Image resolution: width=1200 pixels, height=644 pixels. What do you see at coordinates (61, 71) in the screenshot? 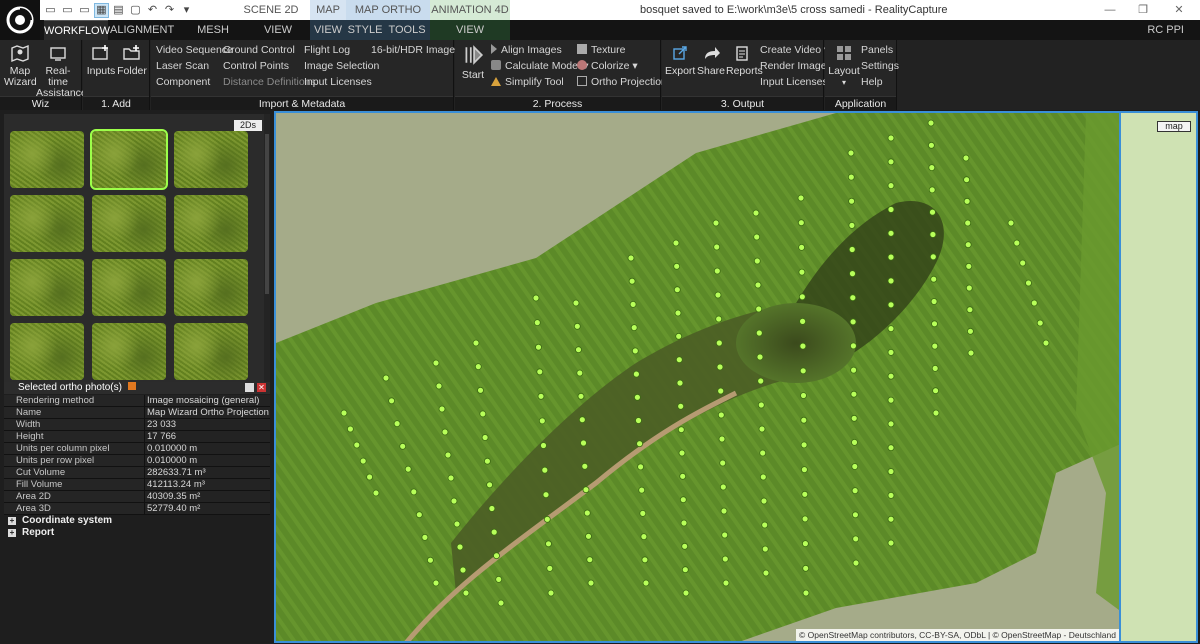
I see `realtime-assistance-button: Real-time Assistance` at bounding box center [61, 71].